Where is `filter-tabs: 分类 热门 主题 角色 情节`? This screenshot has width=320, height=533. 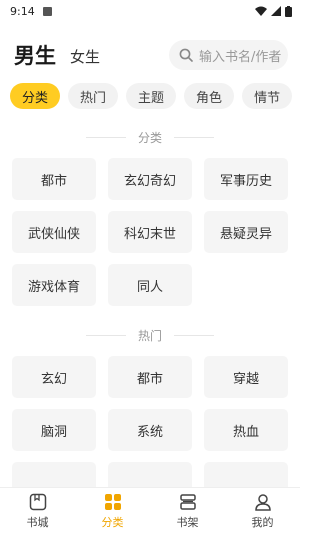 filter-tabs: 分类 热门 主题 角色 情节 is located at coordinates (151, 96).